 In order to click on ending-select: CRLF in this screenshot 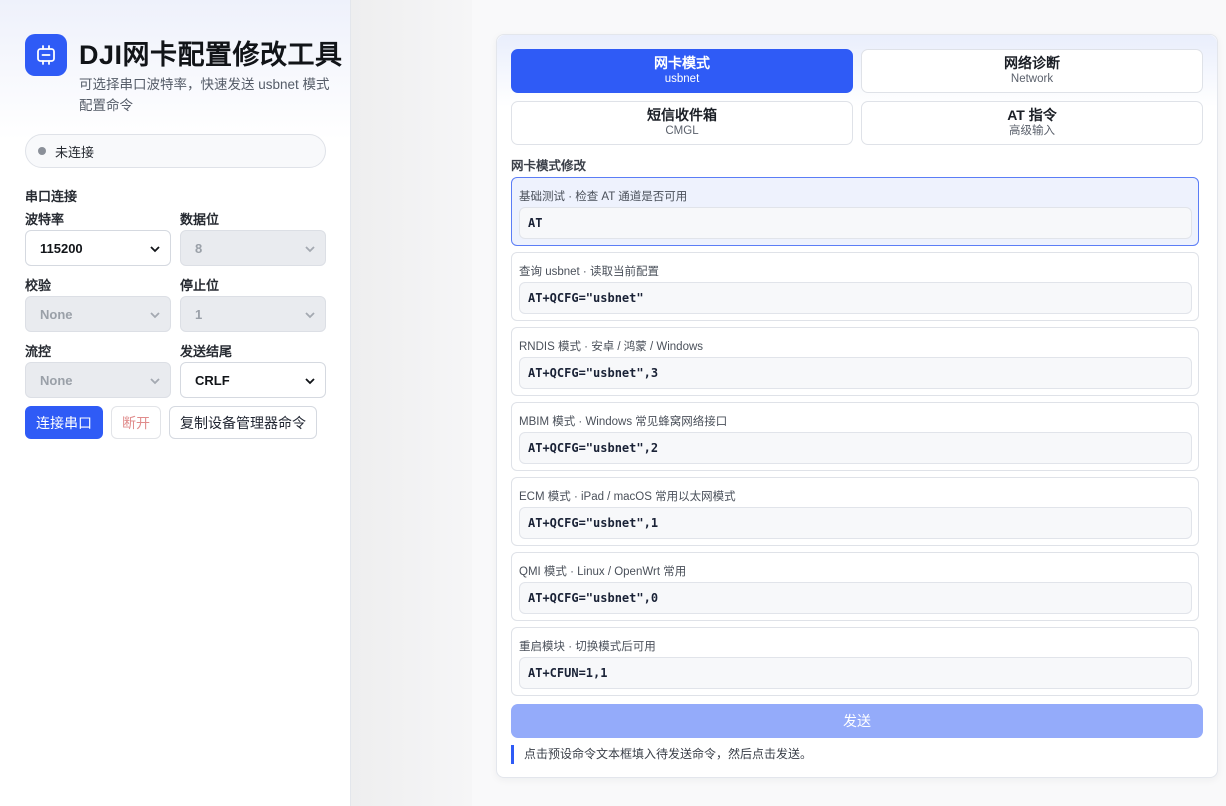, I will do `click(253, 380)`.